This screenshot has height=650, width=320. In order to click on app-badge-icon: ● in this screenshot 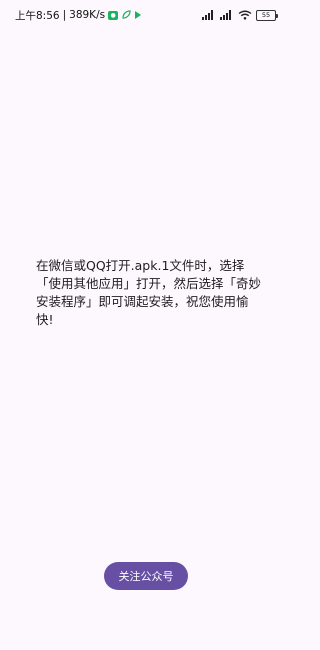, I will do `click(113, 15)`.